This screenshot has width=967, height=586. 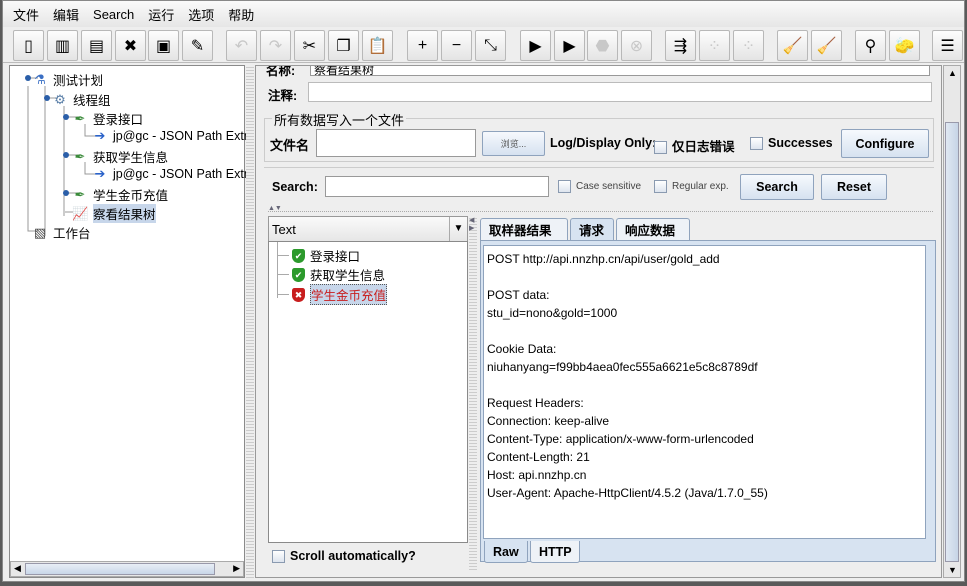 What do you see at coordinates (792, 45) in the screenshot?
I see `clear-button: 🧹` at bounding box center [792, 45].